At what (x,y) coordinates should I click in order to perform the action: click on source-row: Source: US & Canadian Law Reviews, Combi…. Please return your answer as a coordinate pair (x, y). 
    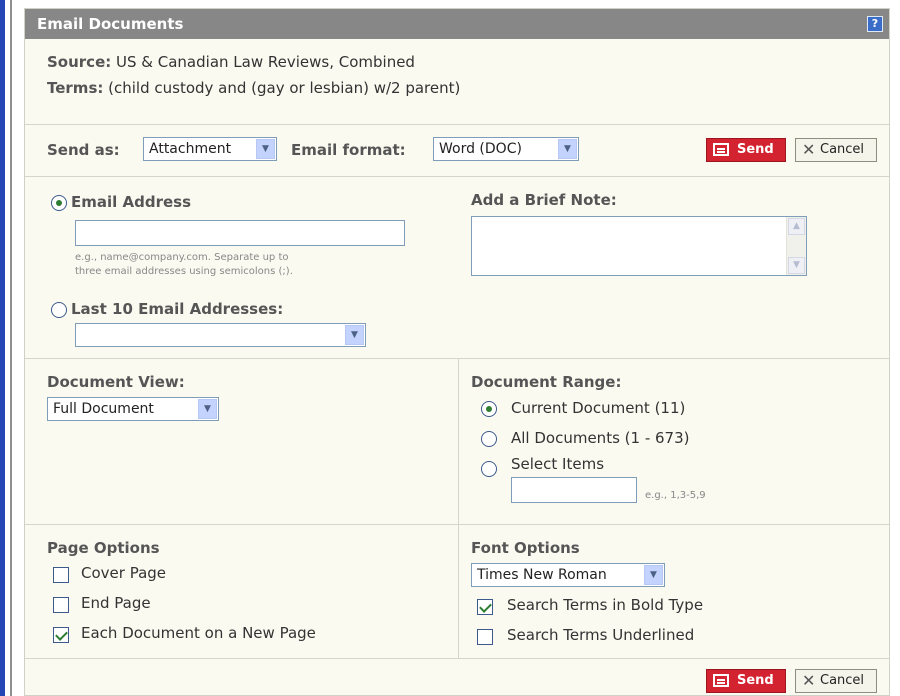
    Looking at the image, I should click on (468, 62).